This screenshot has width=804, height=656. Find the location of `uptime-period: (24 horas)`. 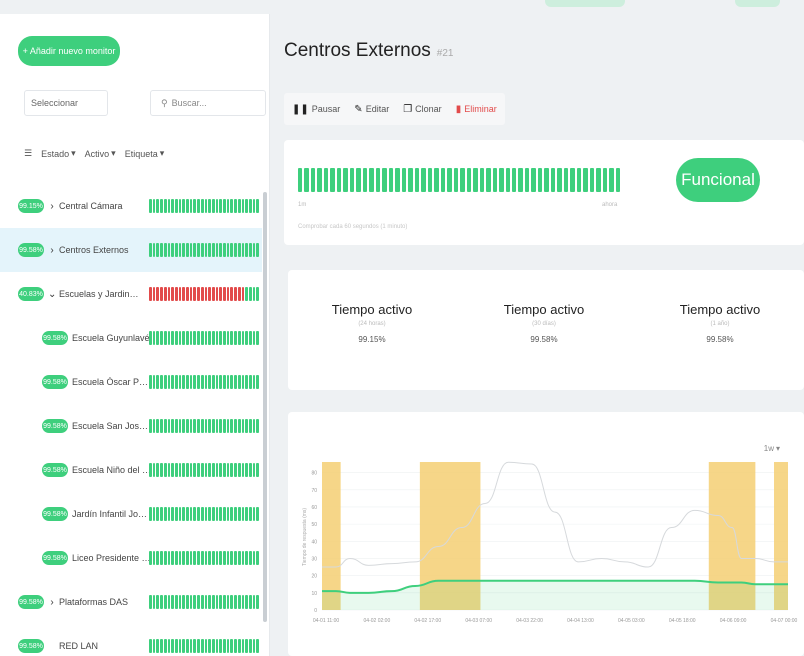

uptime-period: (24 horas) is located at coordinates (372, 324).